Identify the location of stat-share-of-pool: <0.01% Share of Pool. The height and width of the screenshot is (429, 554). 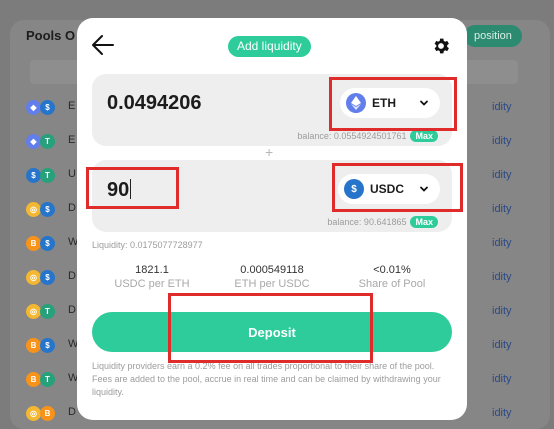
(392, 277).